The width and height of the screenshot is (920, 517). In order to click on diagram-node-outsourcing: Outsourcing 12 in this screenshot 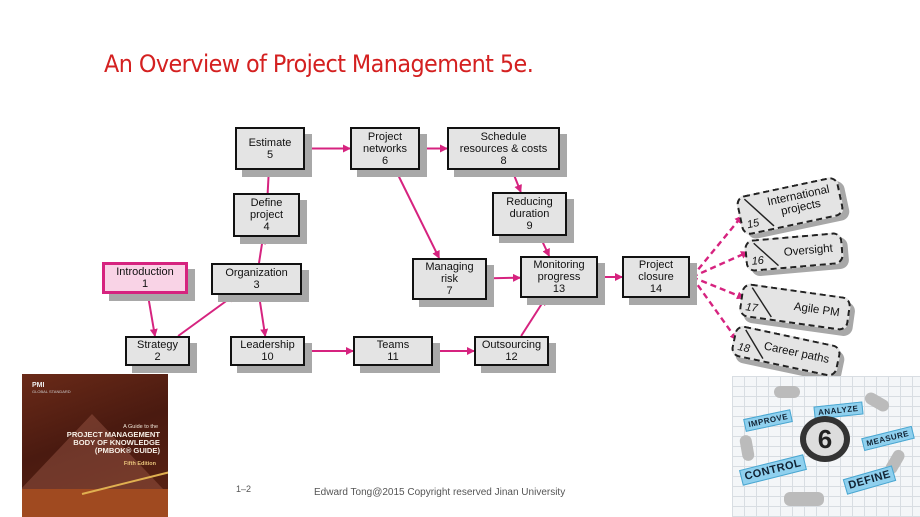, I will do `click(511, 351)`.